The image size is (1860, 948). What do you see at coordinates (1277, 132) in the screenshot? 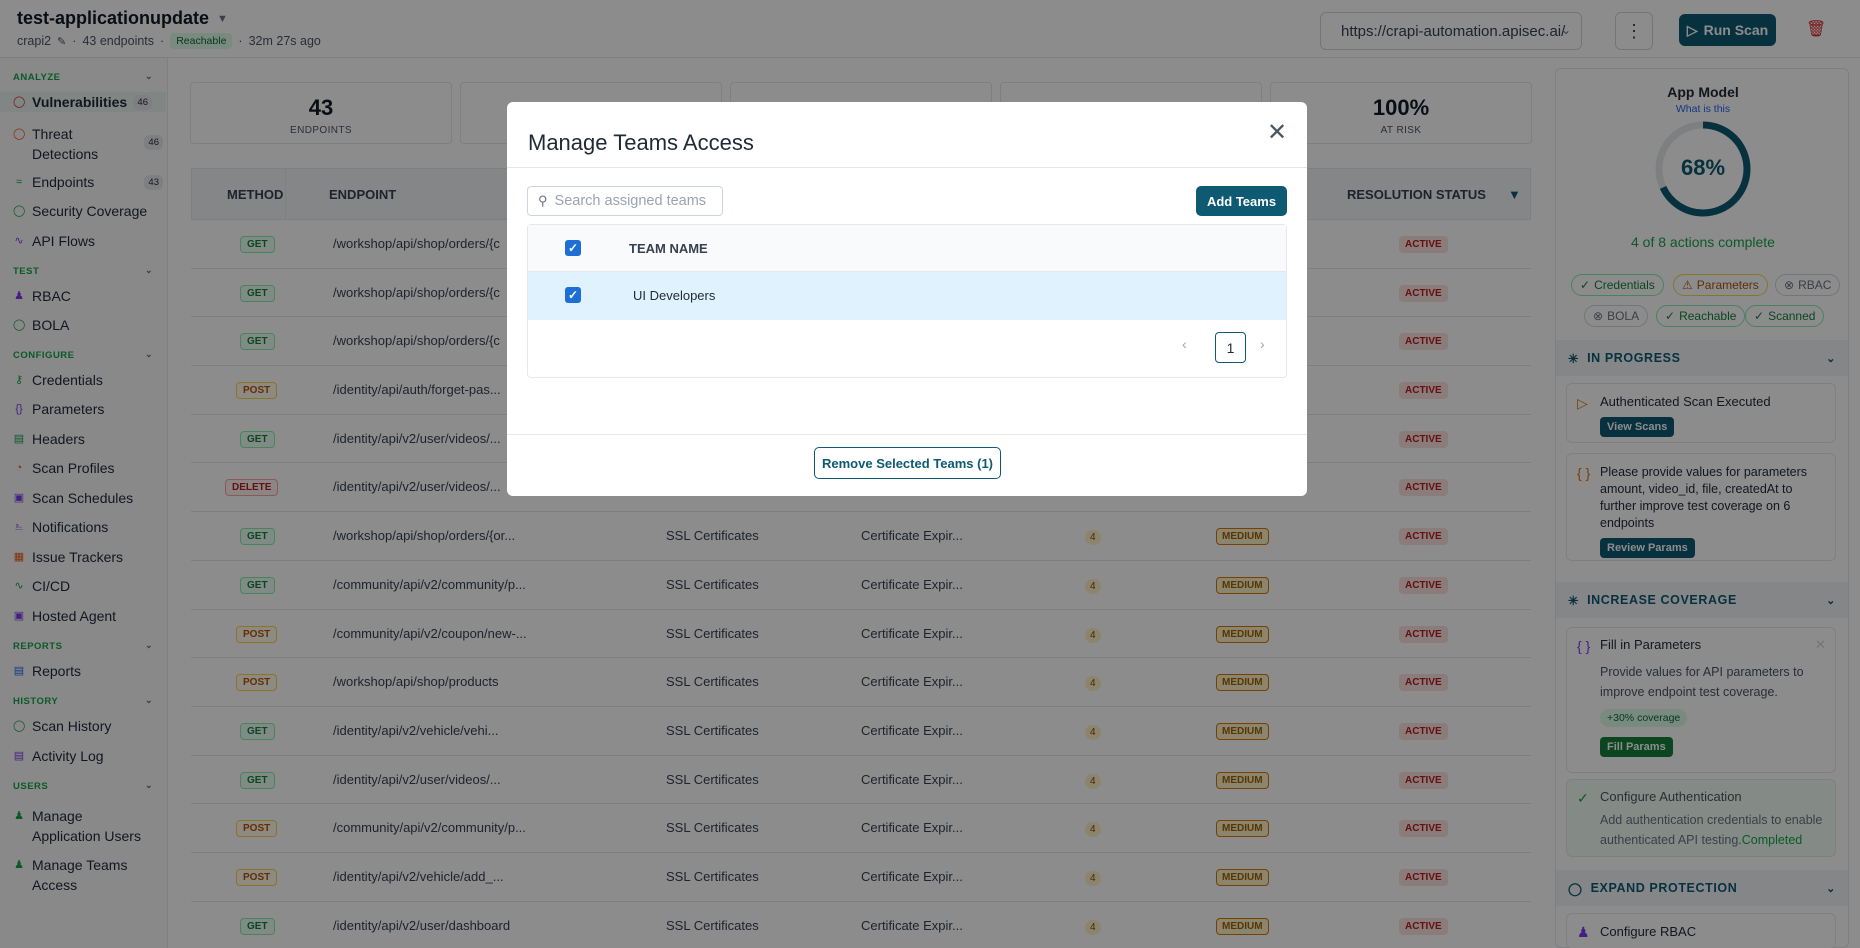
I see `close-icon: ✕` at bounding box center [1277, 132].